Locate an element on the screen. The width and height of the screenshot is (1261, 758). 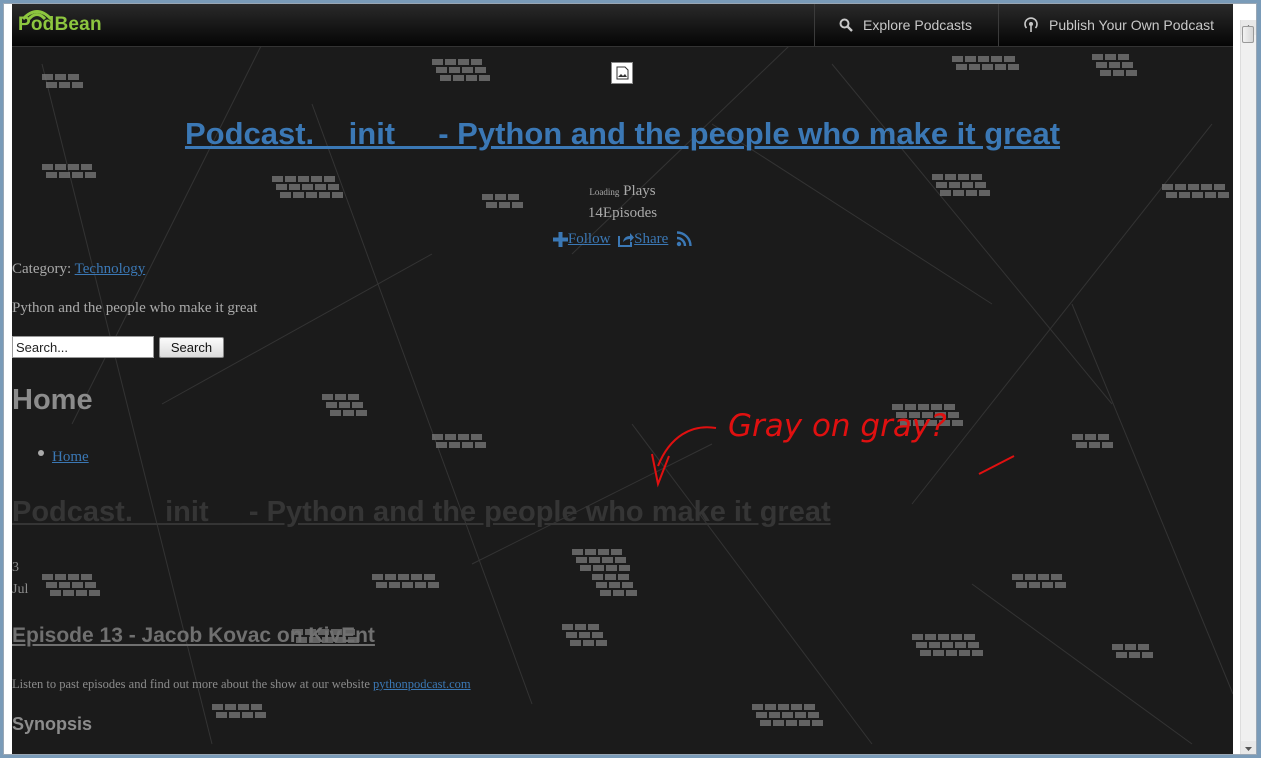
rss-icon is located at coordinates (684, 239).